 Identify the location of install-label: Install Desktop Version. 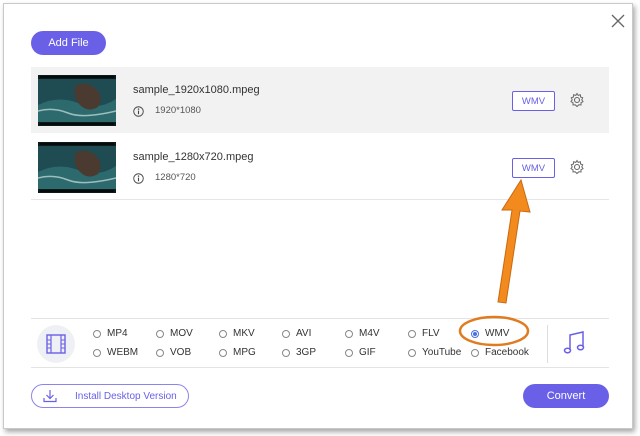
(126, 396).